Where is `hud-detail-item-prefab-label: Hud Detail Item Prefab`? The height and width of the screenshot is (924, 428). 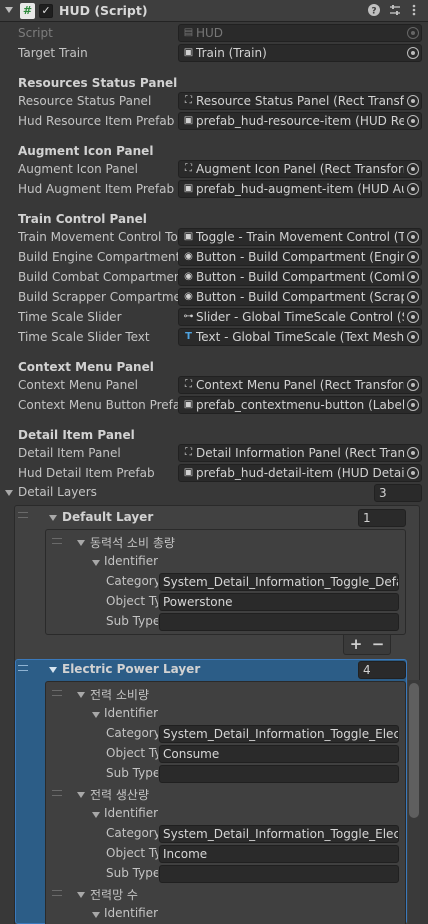
hud-detail-item-prefab-label: Hud Detail Item Prefab is located at coordinates (86, 473).